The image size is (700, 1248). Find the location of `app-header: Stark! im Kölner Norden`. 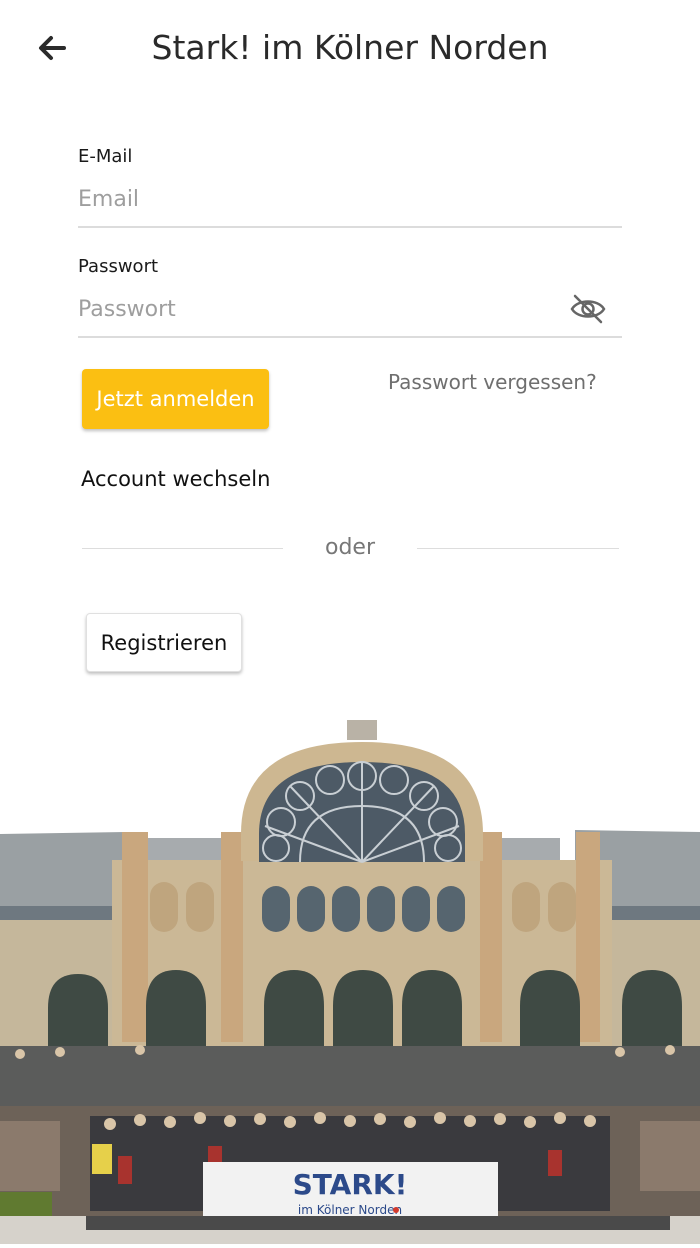

app-header: Stark! im Kölner Norden is located at coordinates (350, 52).